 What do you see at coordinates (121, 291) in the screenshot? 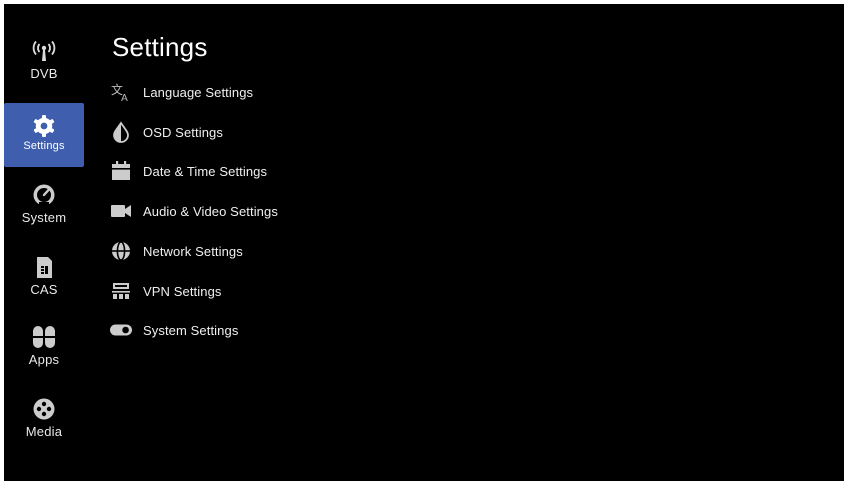
I see `network-tree-icon` at bounding box center [121, 291].